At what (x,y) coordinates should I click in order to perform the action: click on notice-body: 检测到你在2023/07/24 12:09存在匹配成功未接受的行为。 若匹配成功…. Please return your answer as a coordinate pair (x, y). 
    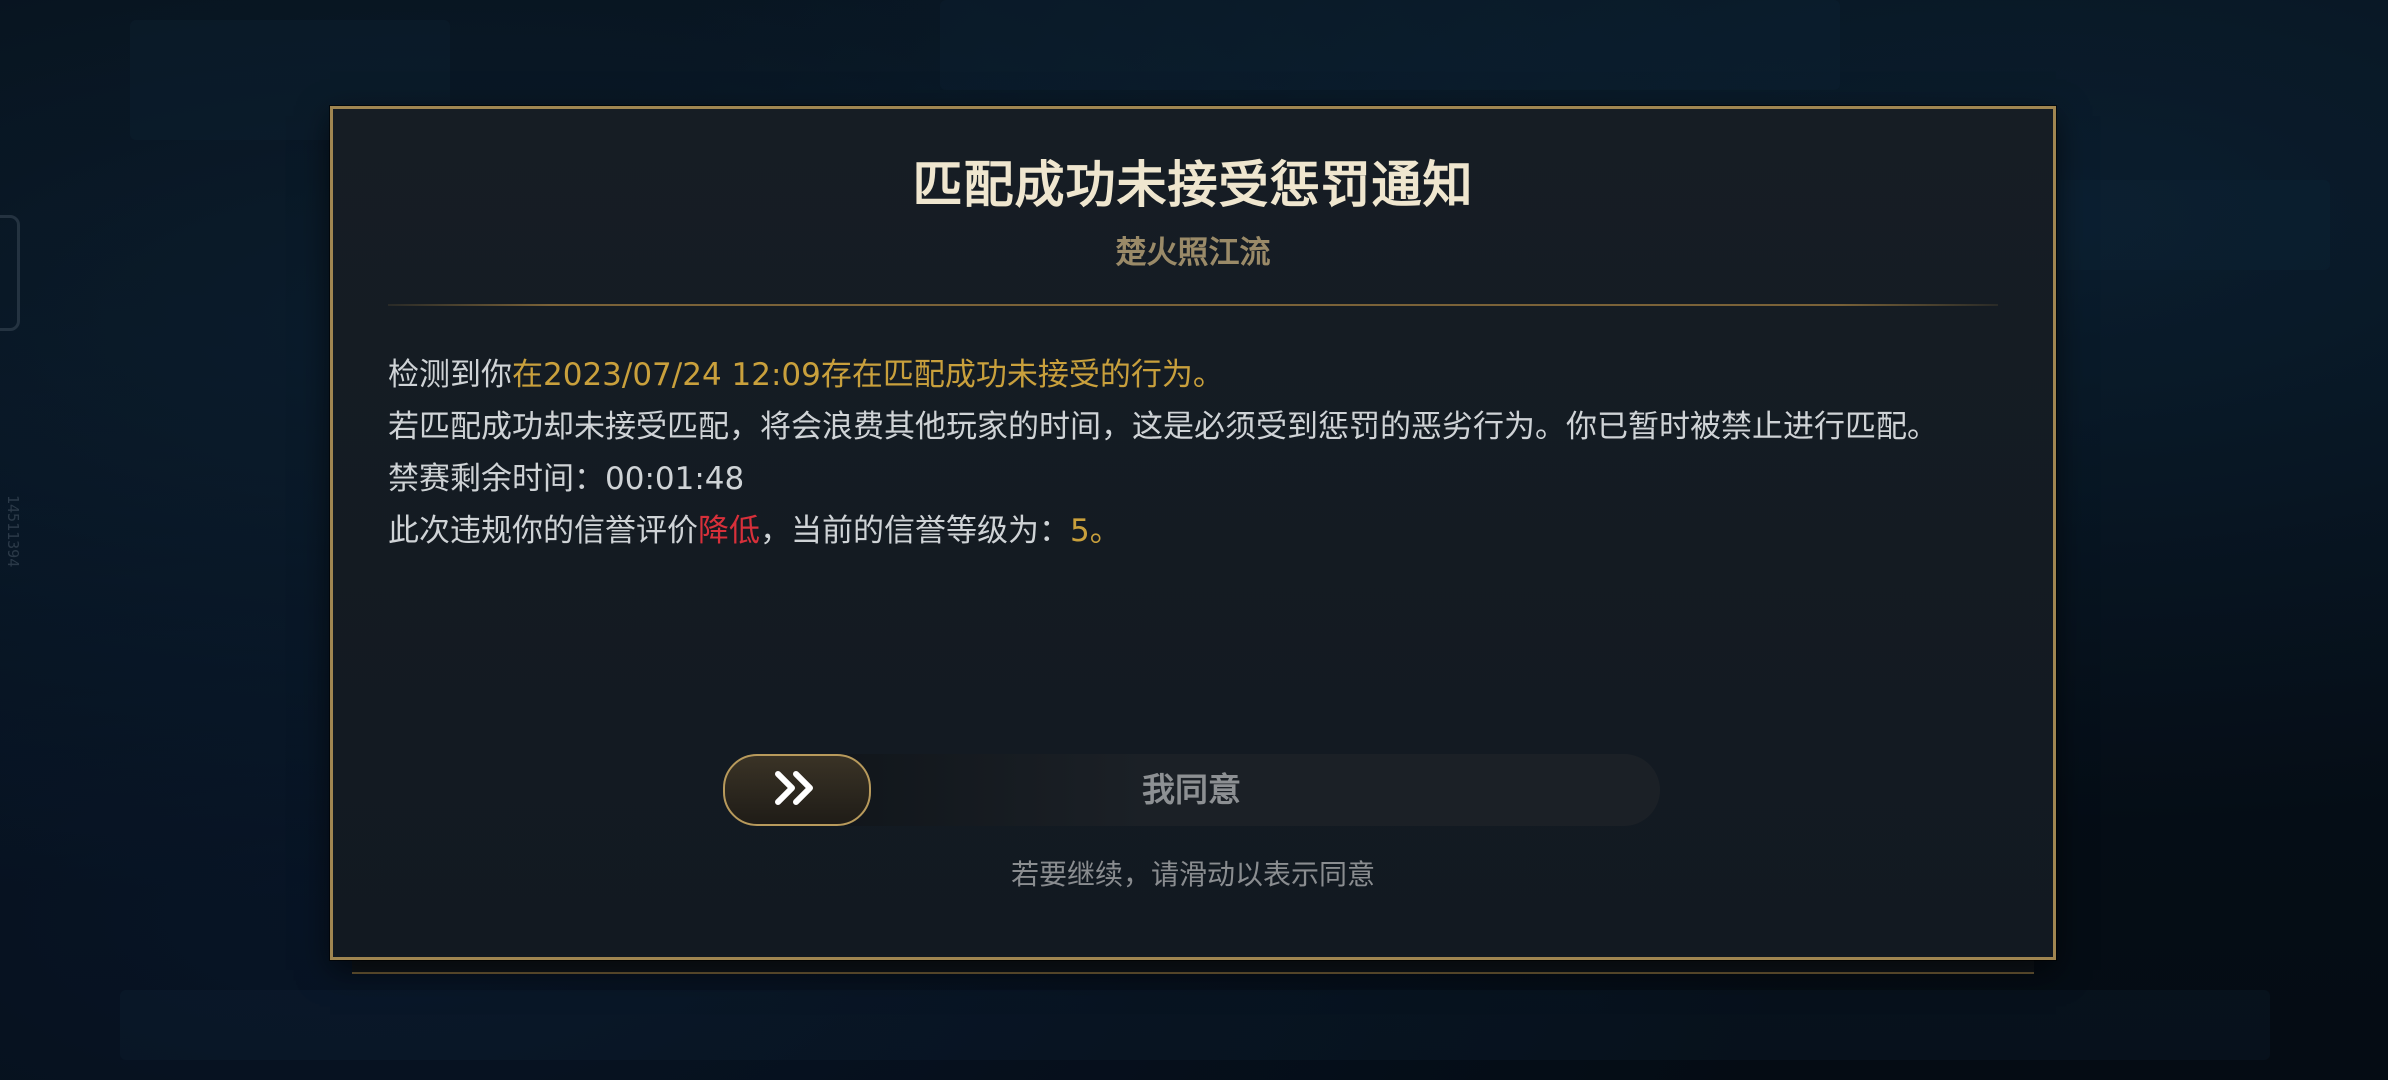
    Looking at the image, I should click on (1198, 453).